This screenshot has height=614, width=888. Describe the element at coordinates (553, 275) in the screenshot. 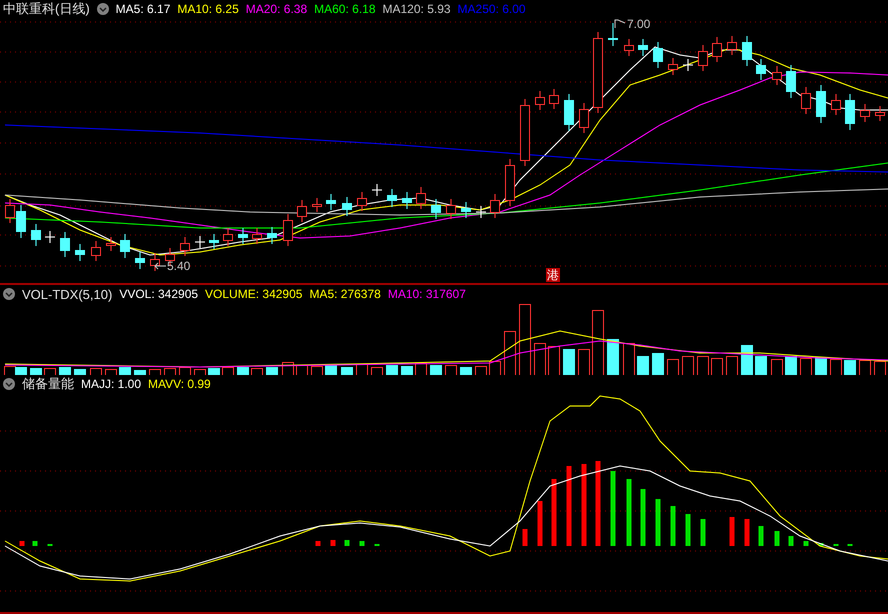

I see `market-badge: 港` at that location.